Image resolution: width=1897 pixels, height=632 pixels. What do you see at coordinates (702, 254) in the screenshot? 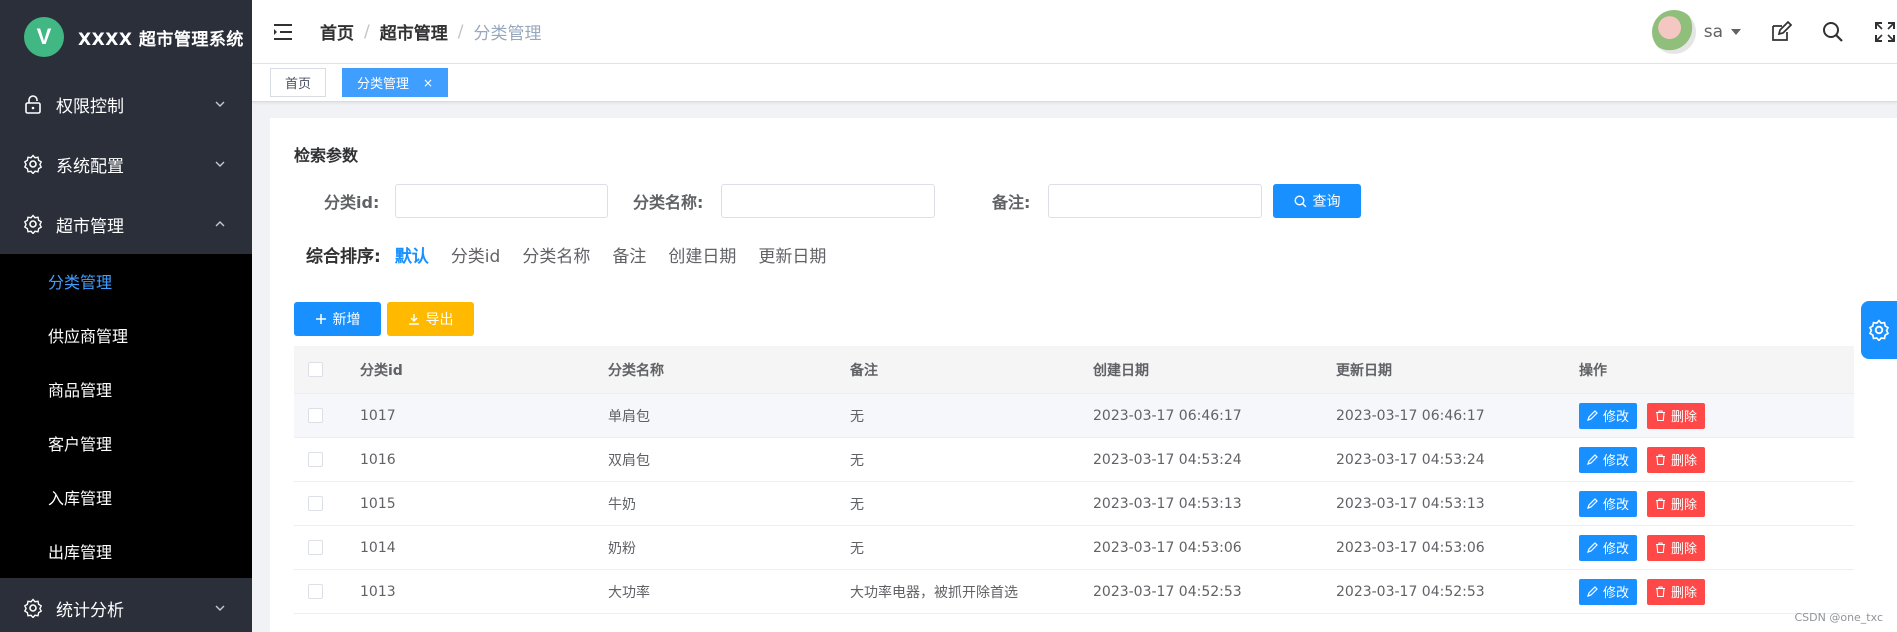
I see `sort-option-created: 创建日期` at bounding box center [702, 254].